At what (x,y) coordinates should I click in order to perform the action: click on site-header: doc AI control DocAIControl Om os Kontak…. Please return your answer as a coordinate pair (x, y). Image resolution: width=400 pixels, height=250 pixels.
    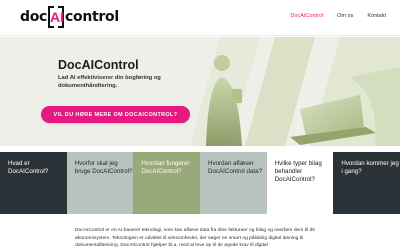
    Looking at the image, I should click on (200, 18).